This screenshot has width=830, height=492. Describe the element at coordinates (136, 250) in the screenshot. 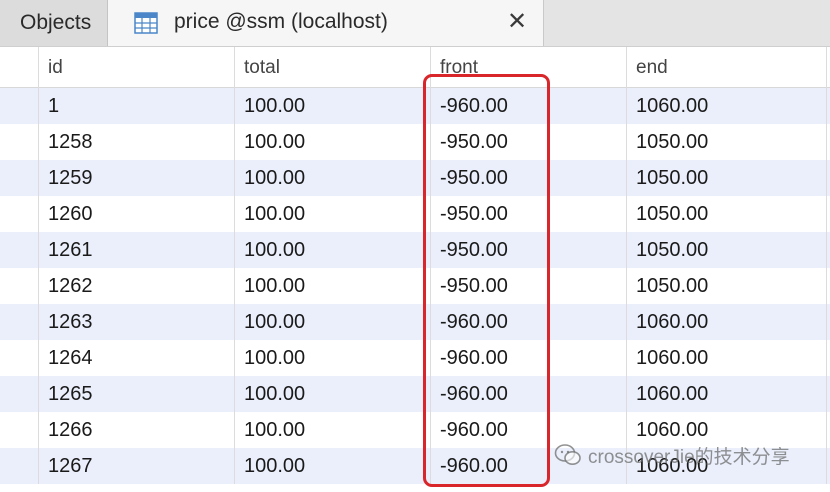

I see `cell-id: 1261` at that location.